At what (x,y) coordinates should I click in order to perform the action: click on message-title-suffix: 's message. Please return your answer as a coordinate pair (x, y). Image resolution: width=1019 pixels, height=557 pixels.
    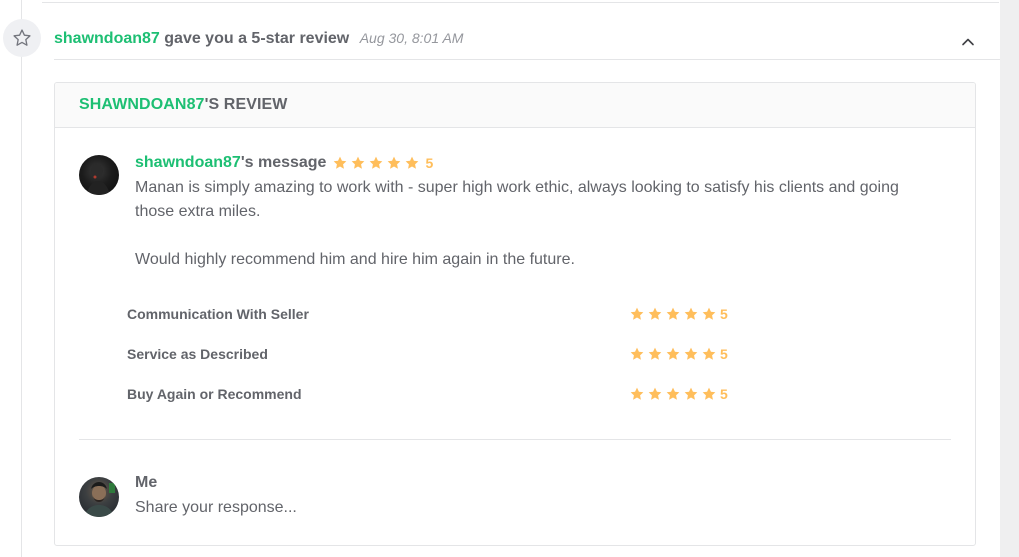
    Looking at the image, I should click on (283, 162).